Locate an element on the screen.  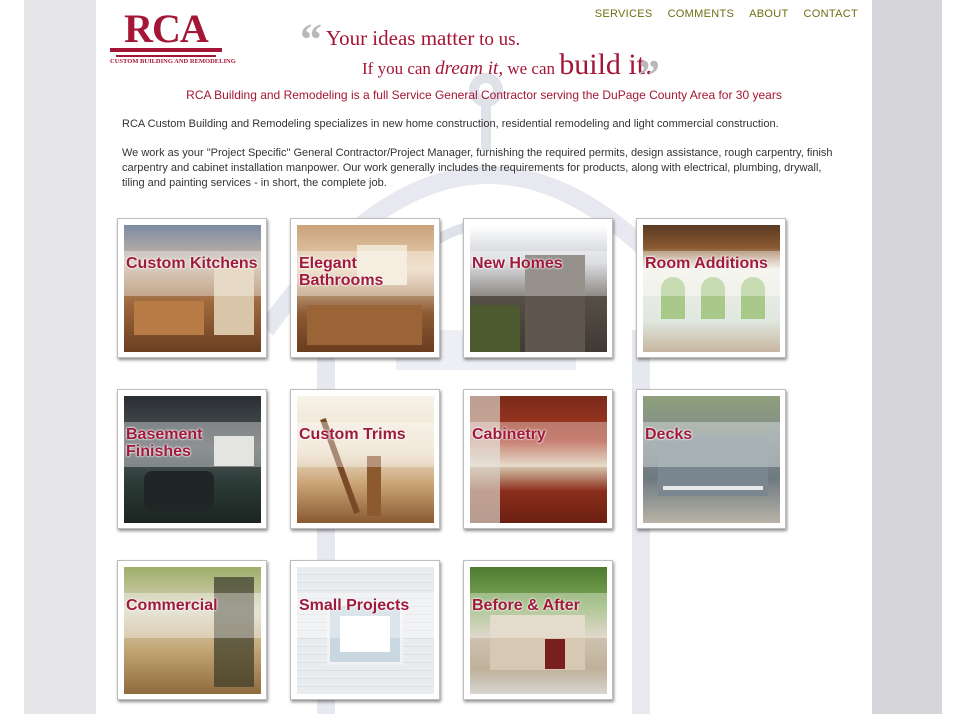
kitchen-photo: Custom Kitchens is located at coordinates (192, 288).